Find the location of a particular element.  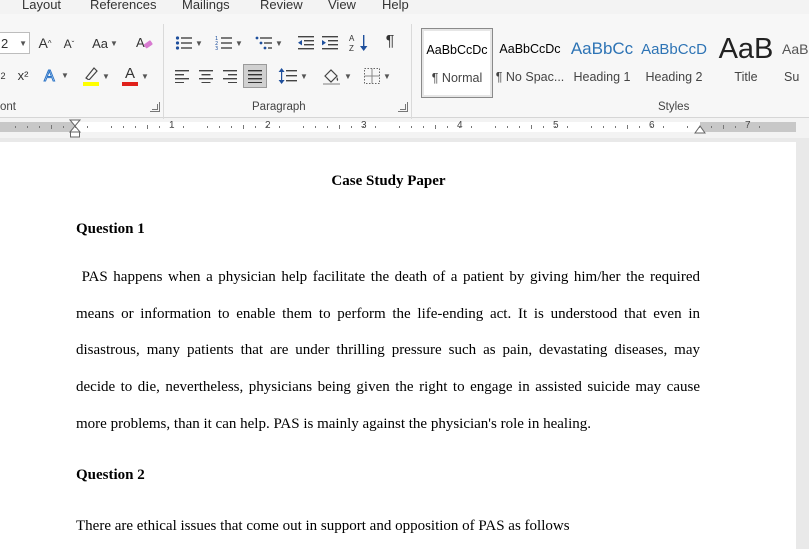

styles-group-label: Styles is located at coordinates (674, 107).